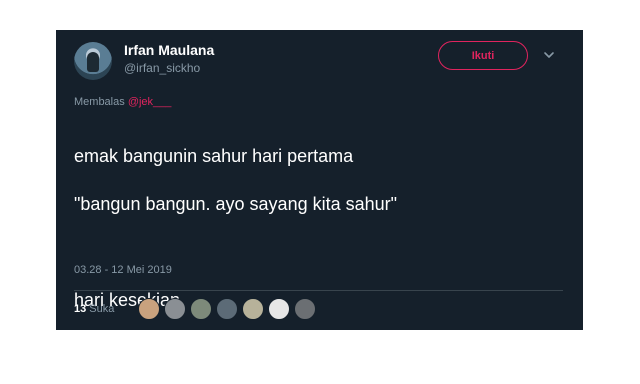 The image size is (640, 384). I want to click on author-name: Irfan Maulana, so click(169, 50).